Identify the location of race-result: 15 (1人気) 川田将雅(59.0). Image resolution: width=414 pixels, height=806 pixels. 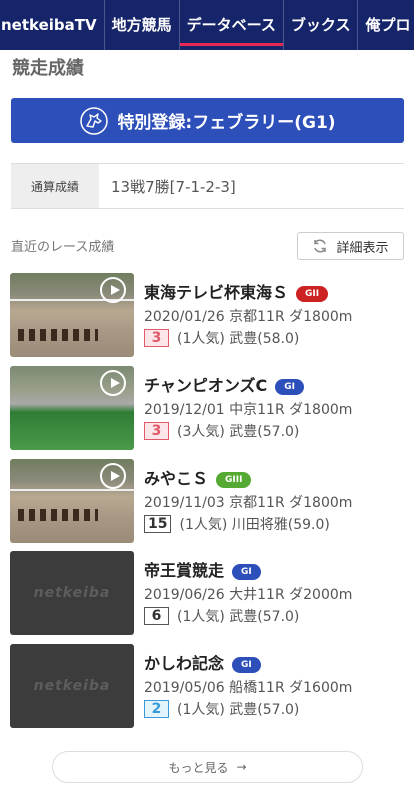
(237, 524).